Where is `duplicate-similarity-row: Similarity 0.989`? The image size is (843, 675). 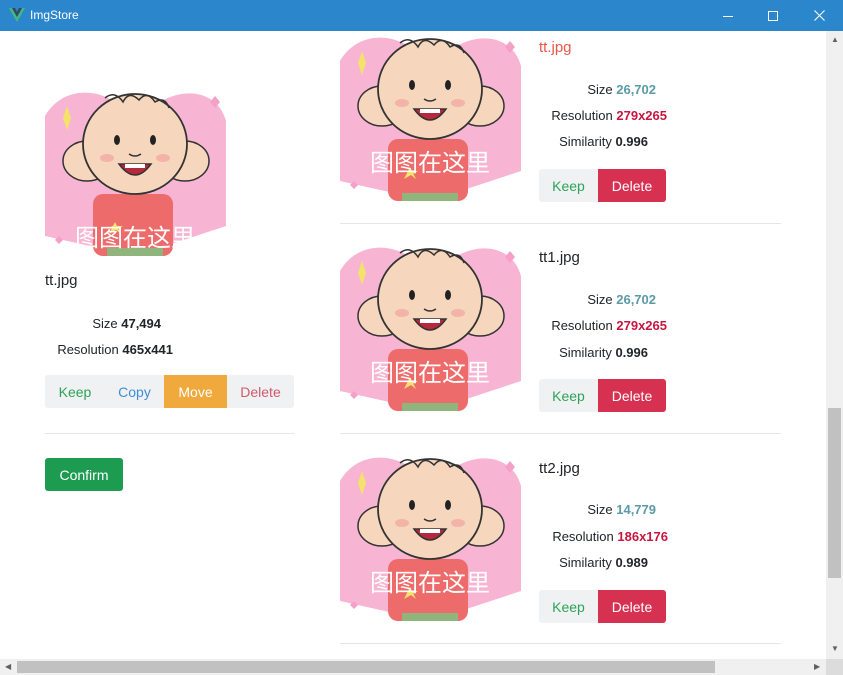
duplicate-similarity-row: Similarity 0.989 is located at coordinates (593, 563).